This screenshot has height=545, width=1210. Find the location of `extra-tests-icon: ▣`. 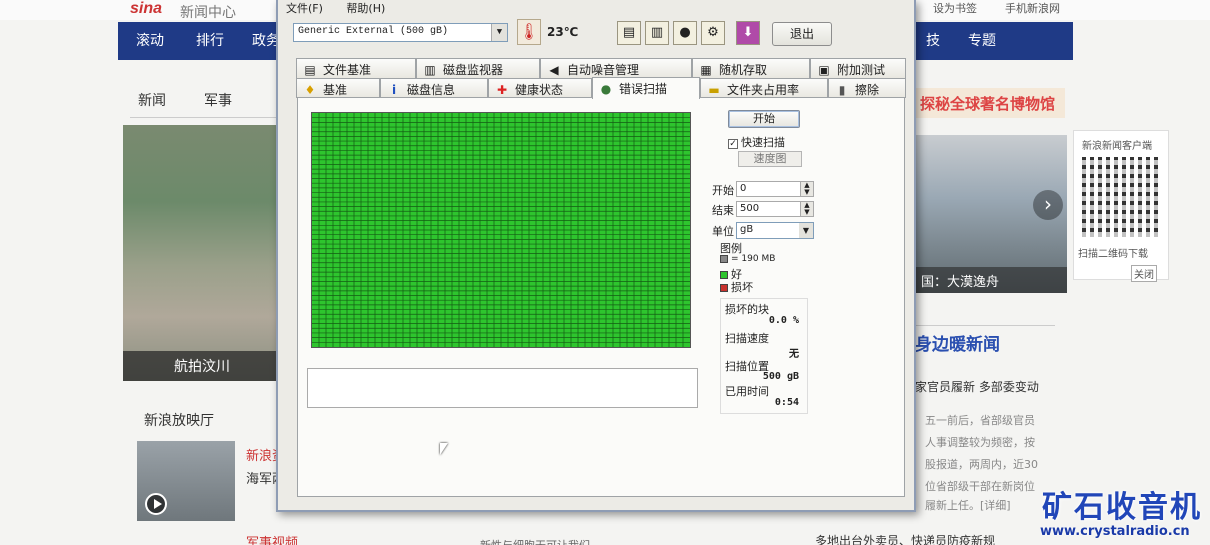

extra-tests-icon: ▣ is located at coordinates (824, 70).